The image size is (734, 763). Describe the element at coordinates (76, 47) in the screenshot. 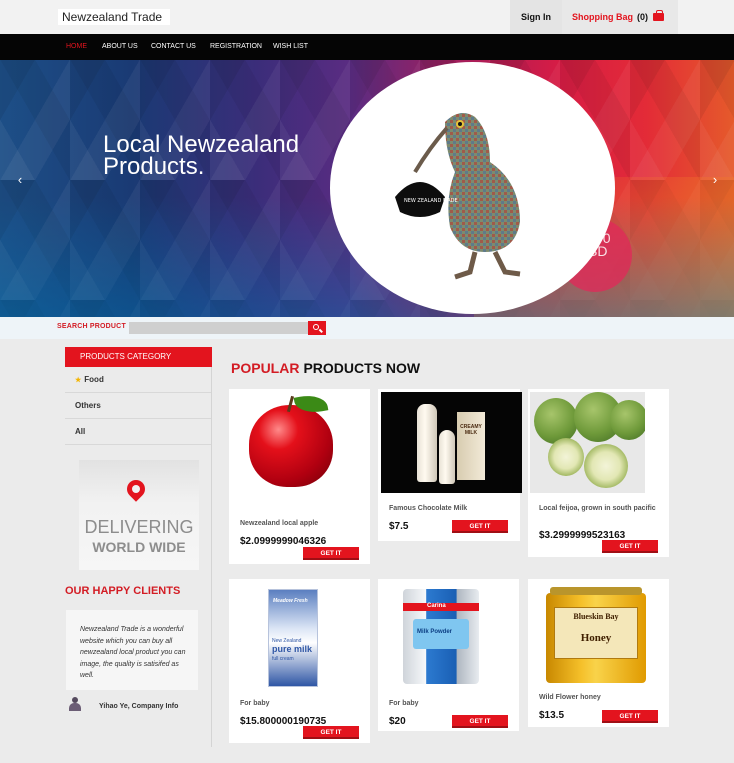

I see `nav-home: HOME` at that location.